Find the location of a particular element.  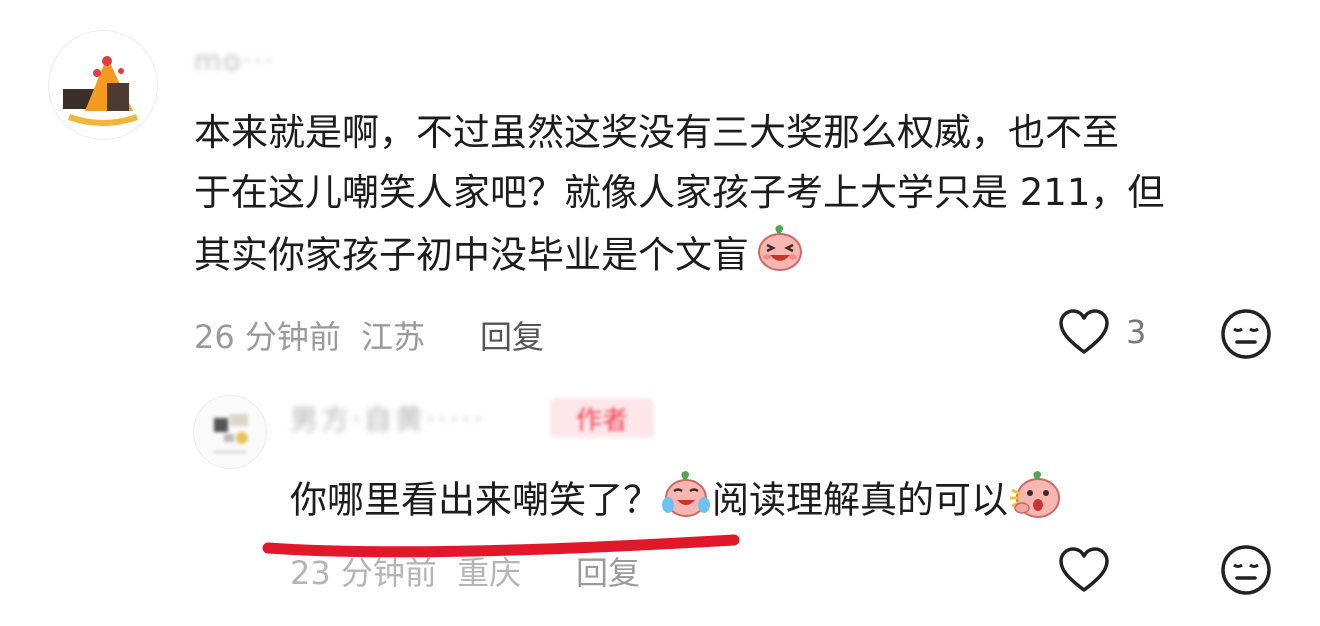

like-count: 3 is located at coordinates (1136, 332).